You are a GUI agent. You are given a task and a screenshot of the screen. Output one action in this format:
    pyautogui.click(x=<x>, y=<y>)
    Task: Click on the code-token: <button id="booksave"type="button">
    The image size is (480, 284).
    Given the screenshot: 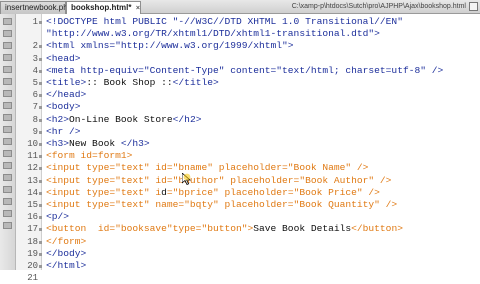 What is the action you would take?
    pyautogui.click(x=150, y=229)
    